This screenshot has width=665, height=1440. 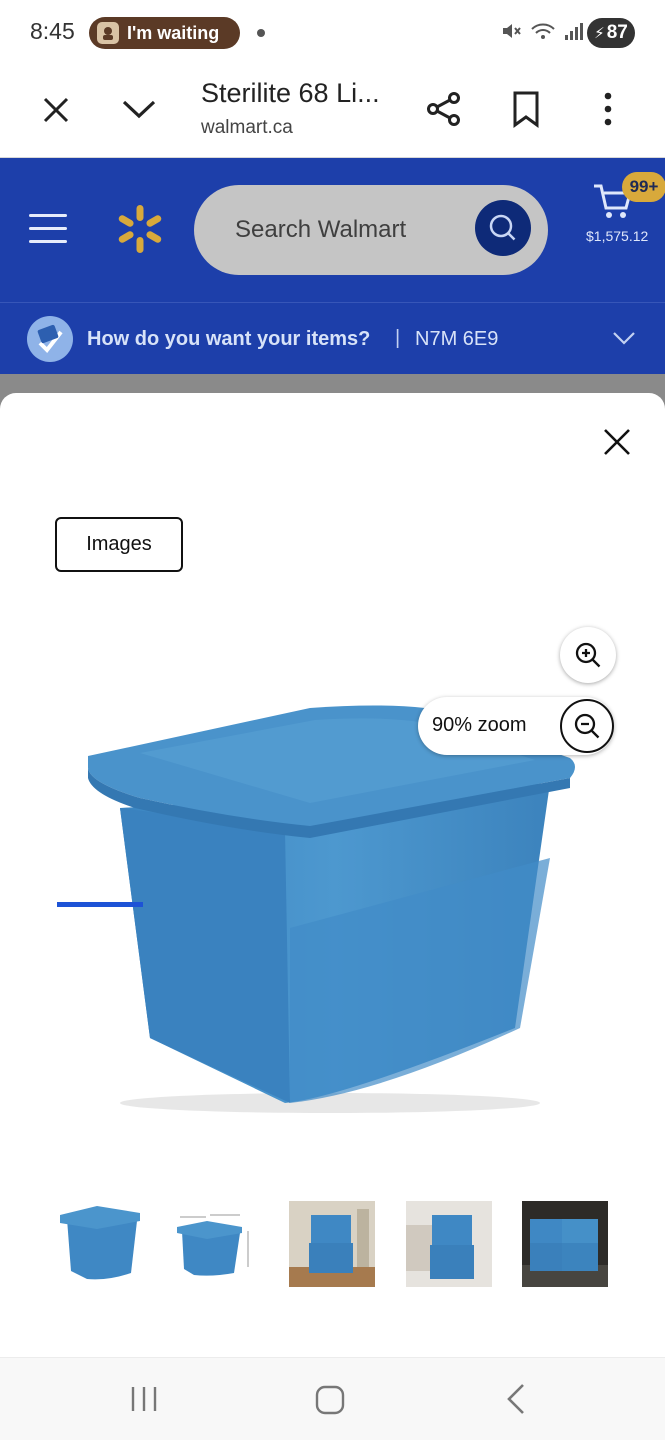 I want to click on thumbnail-bin-front, so click(x=100, y=1244).